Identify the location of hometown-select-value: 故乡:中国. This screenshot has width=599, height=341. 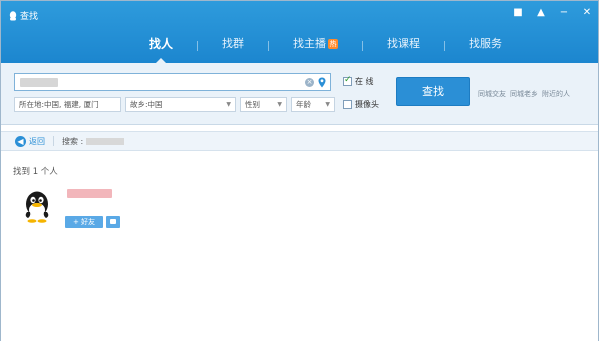
(146, 104).